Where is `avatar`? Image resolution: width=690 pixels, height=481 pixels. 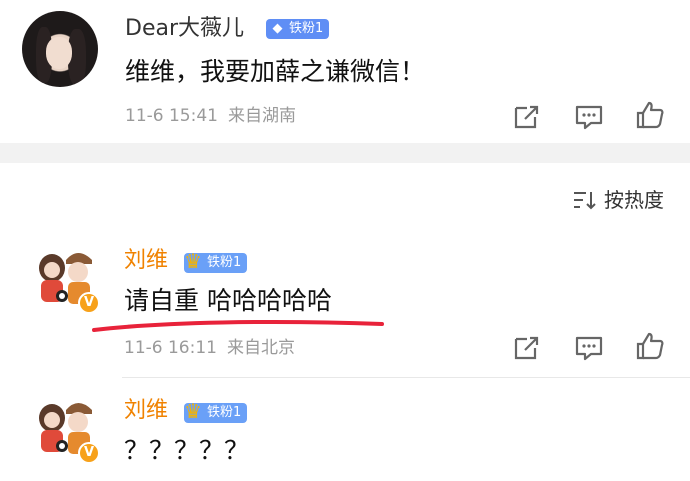 avatar is located at coordinates (60, 49).